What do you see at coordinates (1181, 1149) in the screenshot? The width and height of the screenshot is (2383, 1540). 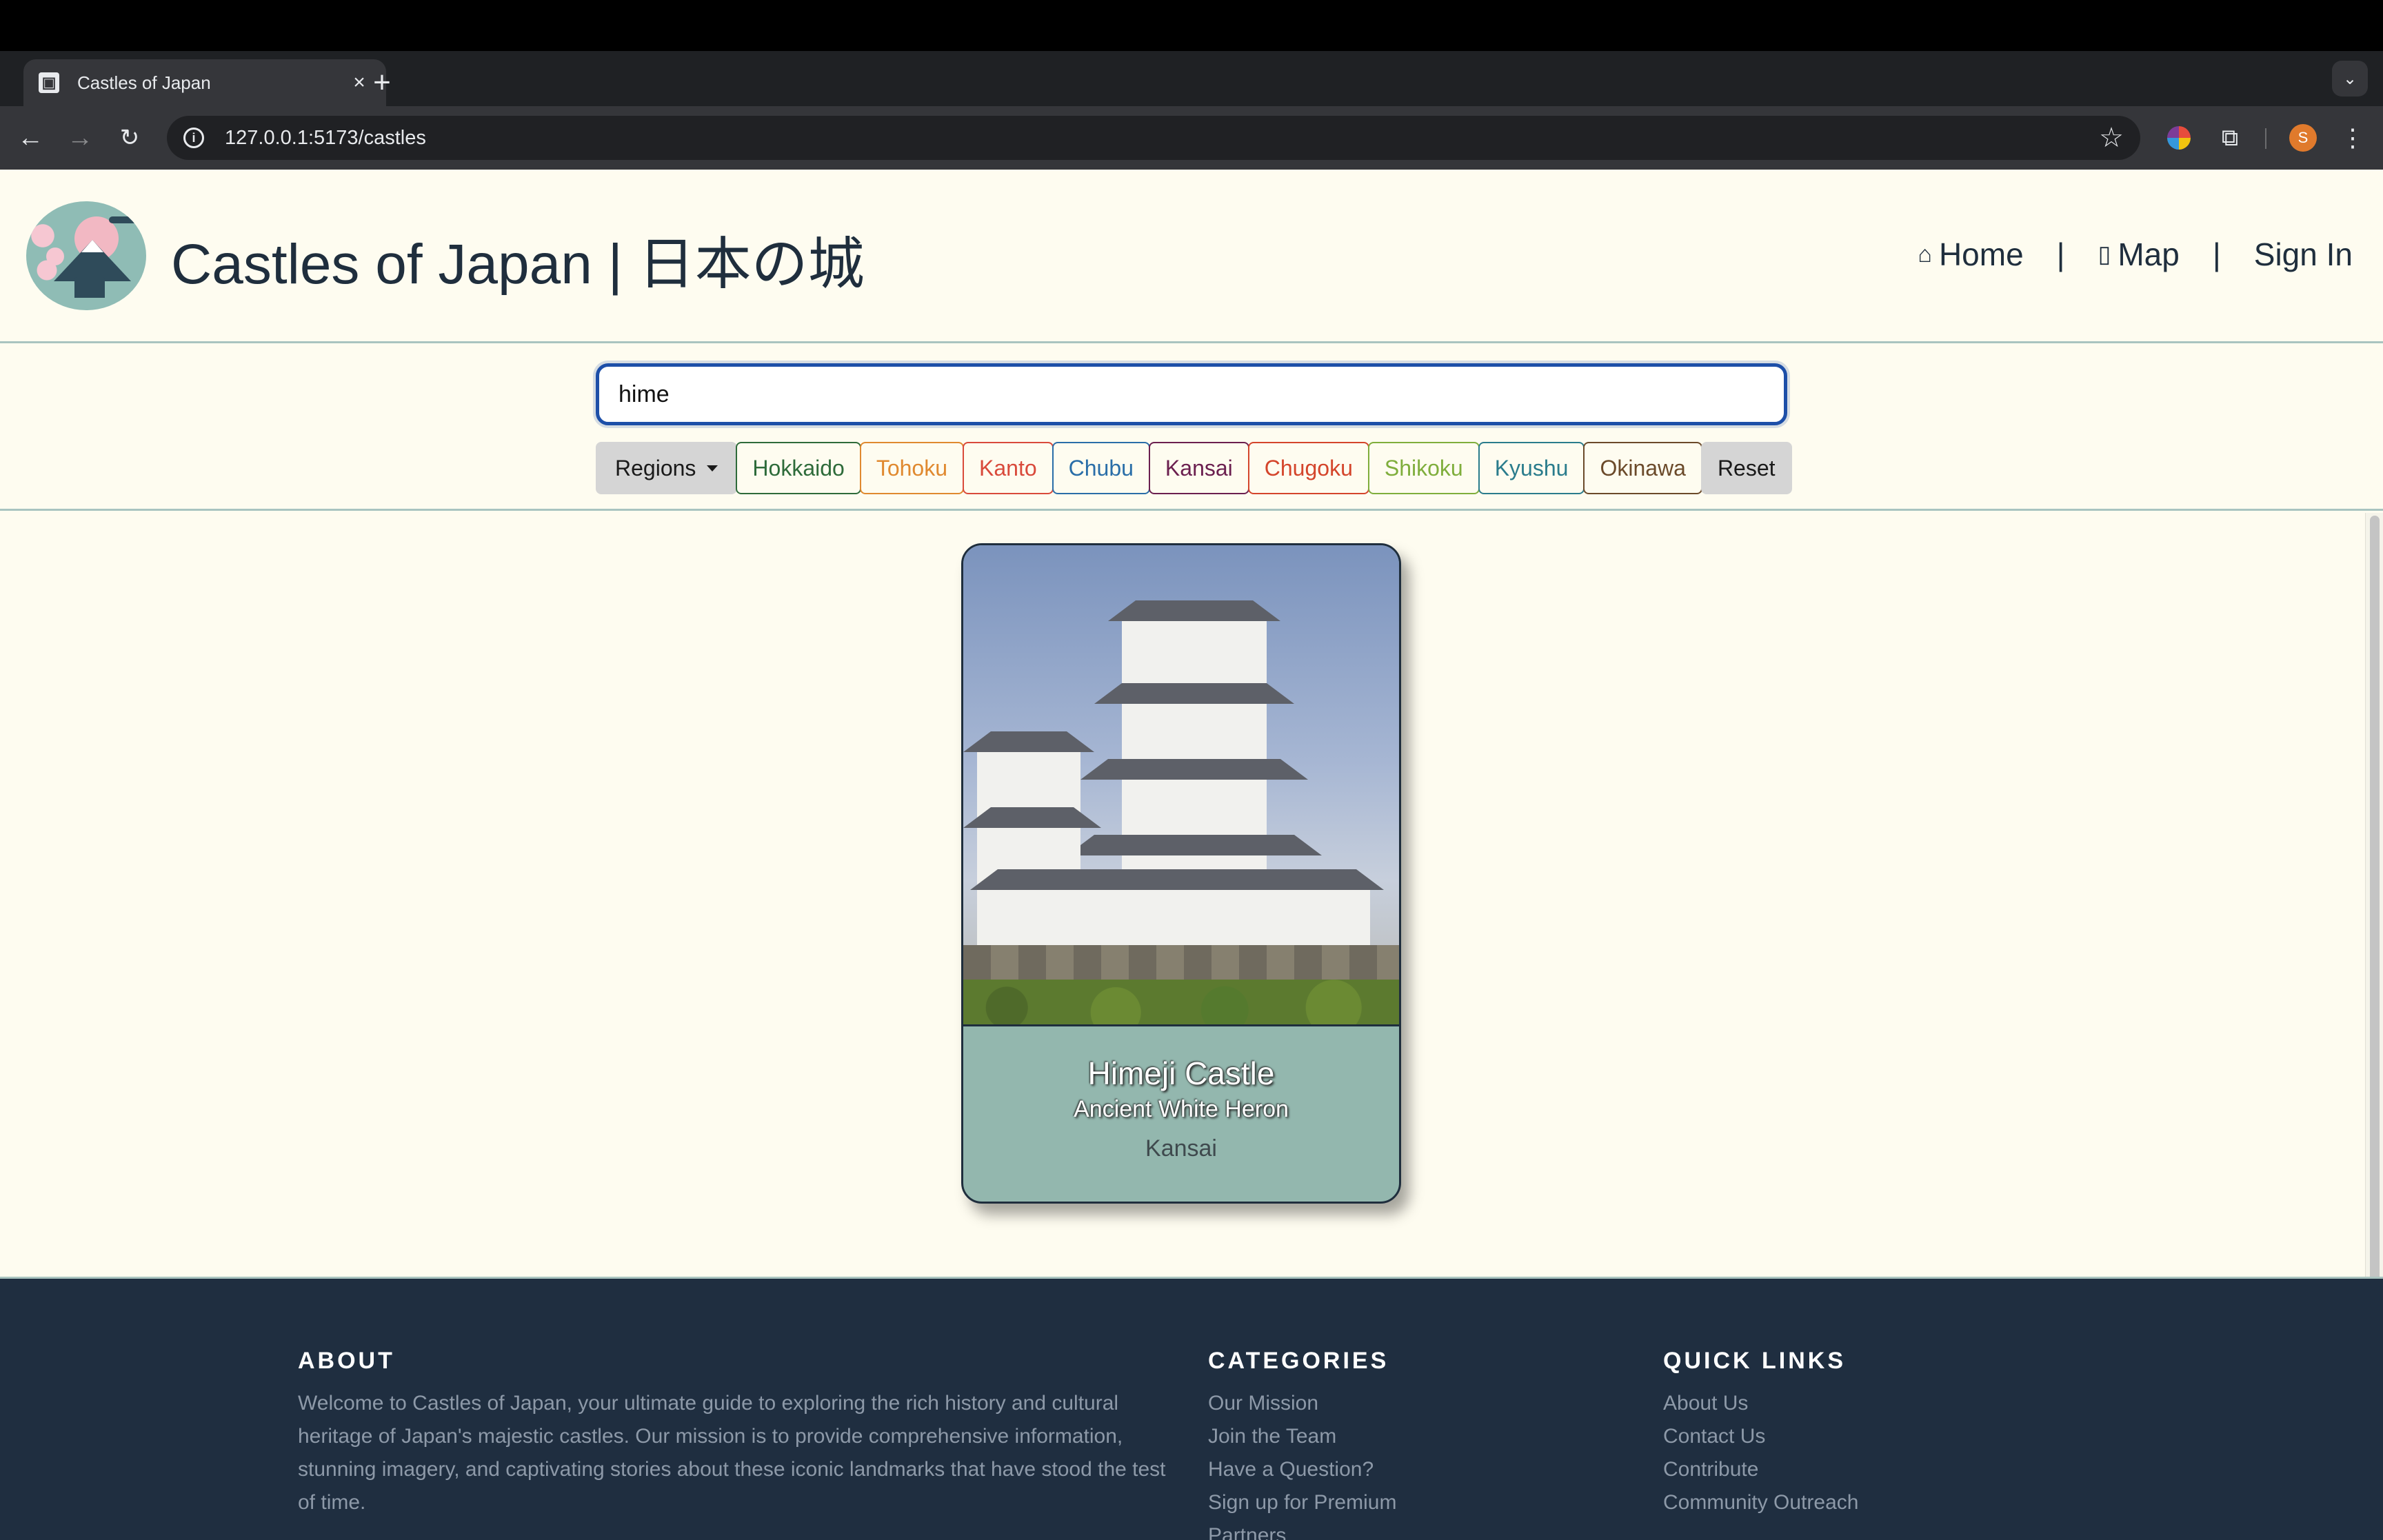 I see `castle-region: Kansai` at bounding box center [1181, 1149].